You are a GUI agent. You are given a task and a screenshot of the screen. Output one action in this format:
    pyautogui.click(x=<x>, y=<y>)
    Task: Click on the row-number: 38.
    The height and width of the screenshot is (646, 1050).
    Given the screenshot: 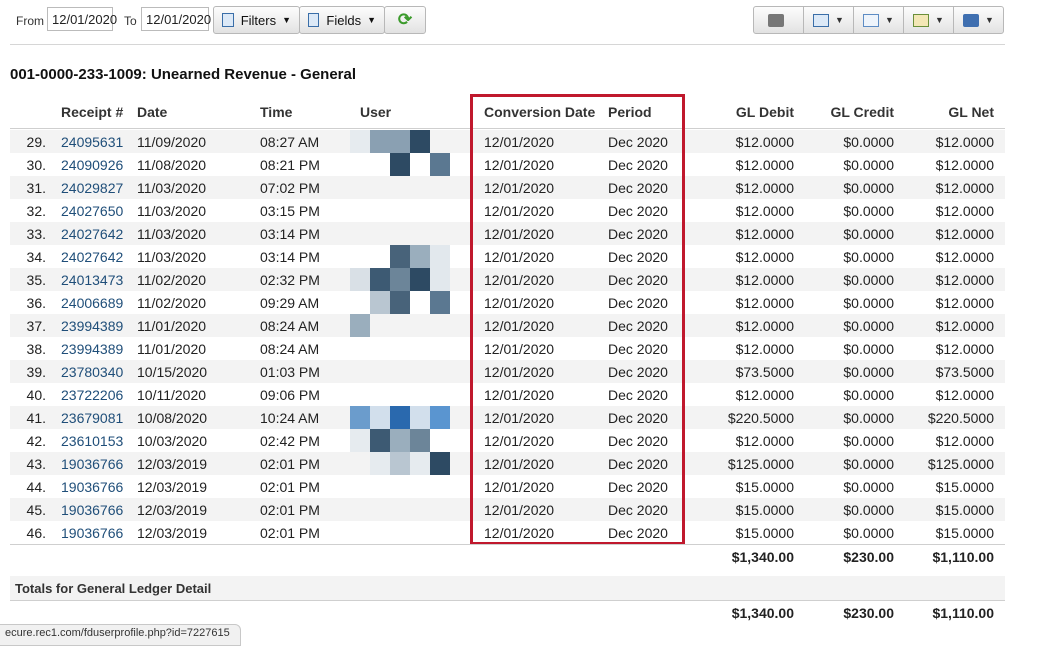 What is the action you would take?
    pyautogui.click(x=36, y=349)
    